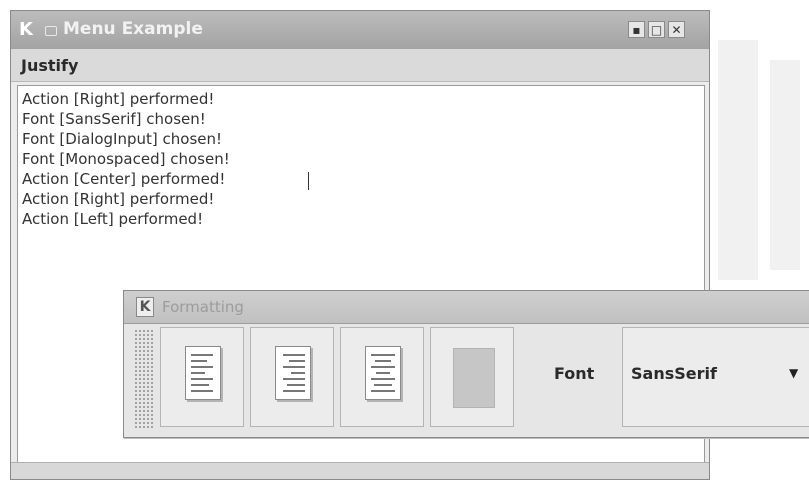 This screenshot has height=480, width=809. Describe the element at coordinates (574, 373) in the screenshot. I see `font-label: Font` at that location.